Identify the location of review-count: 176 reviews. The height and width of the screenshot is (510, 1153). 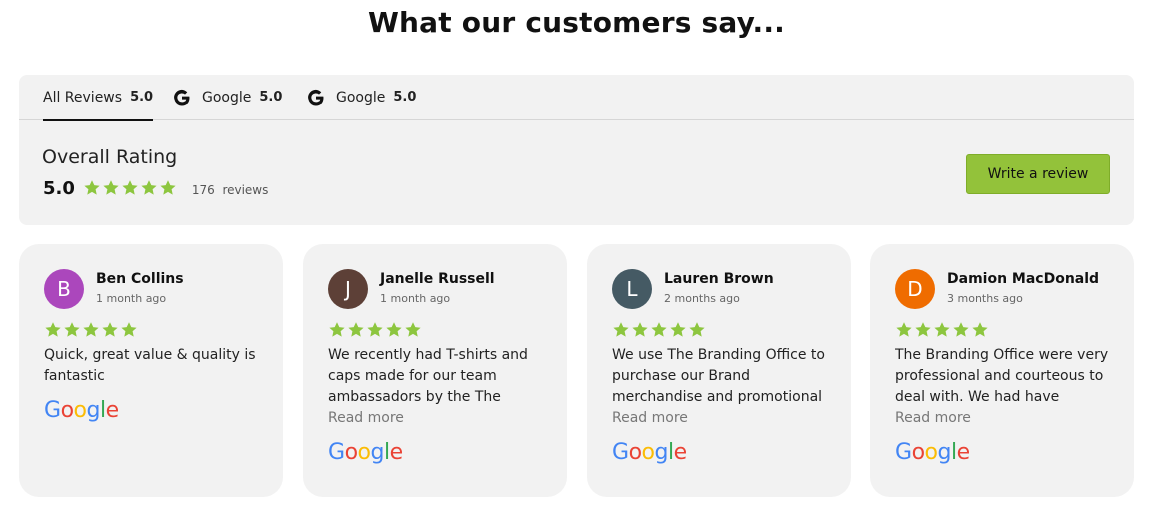
(230, 190).